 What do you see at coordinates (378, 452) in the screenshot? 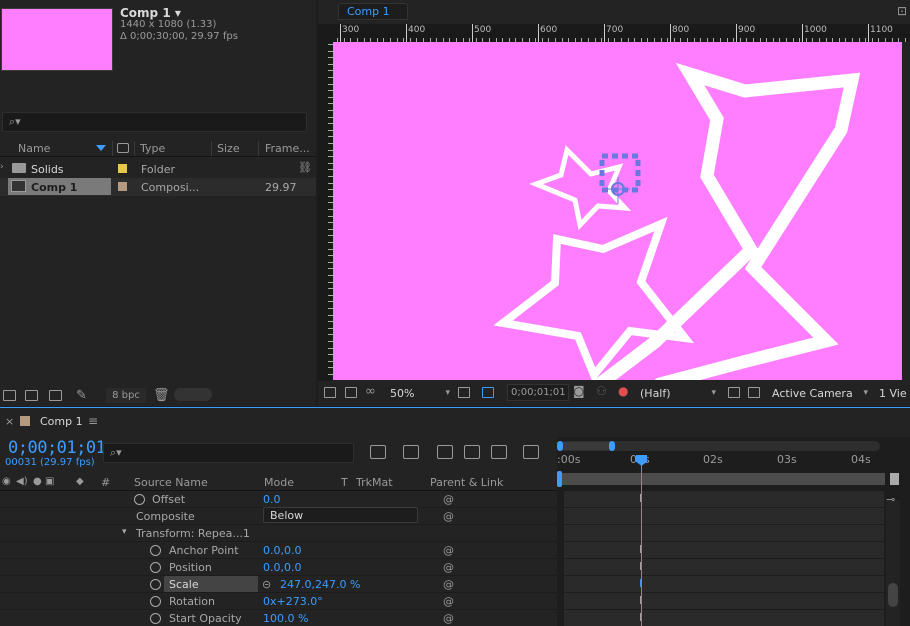
I see `comp-mini-flowchart-icon` at bounding box center [378, 452].